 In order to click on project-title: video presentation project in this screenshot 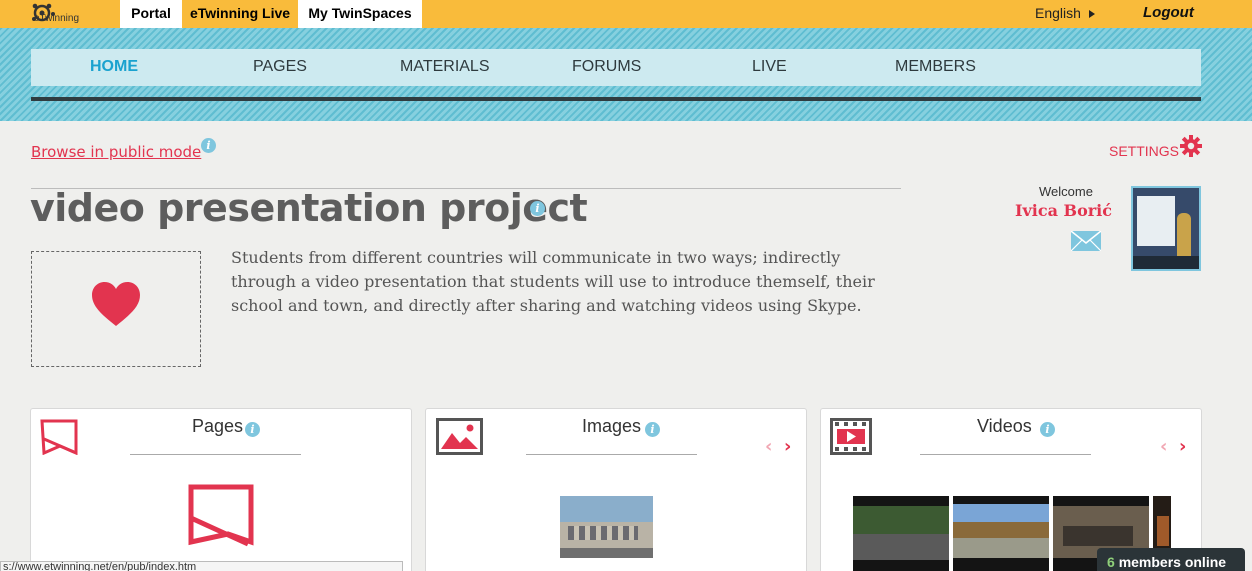, I will do `click(309, 208)`.